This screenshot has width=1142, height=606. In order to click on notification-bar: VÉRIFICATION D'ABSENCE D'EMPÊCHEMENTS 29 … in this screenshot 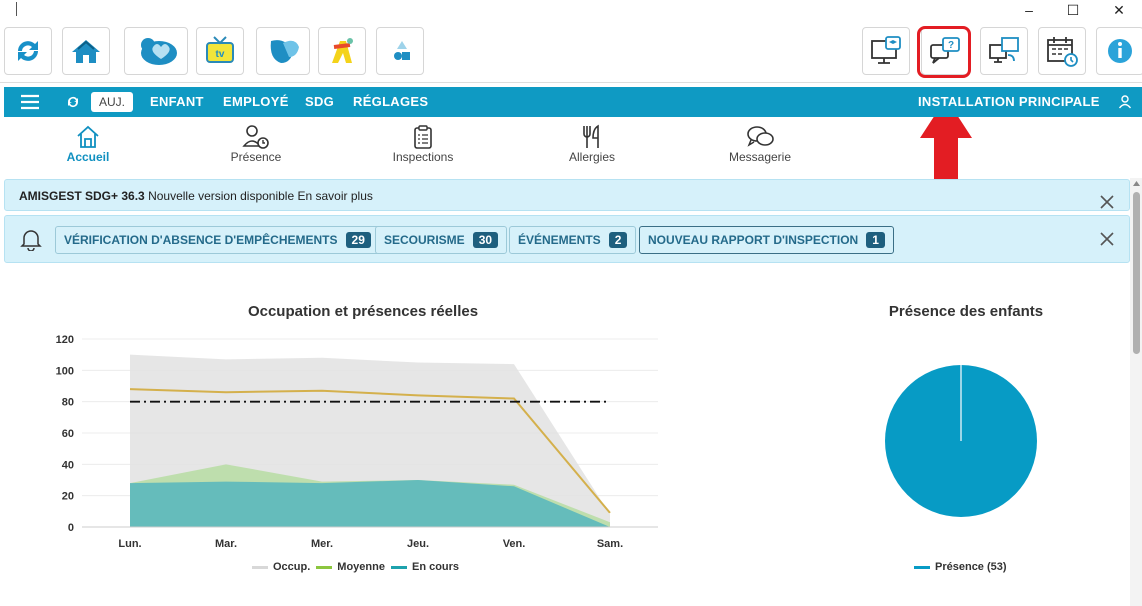, I will do `click(567, 239)`.